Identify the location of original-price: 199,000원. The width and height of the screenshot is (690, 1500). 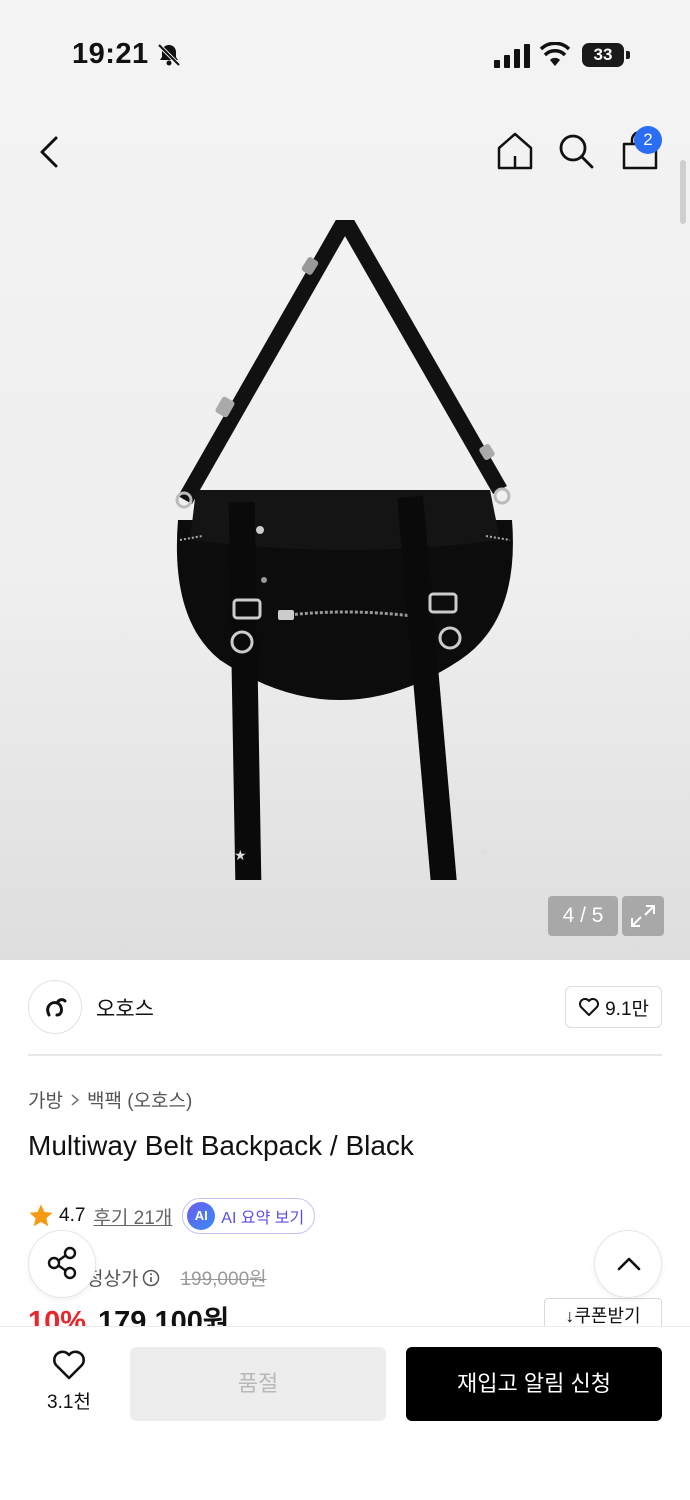
(223, 1279).